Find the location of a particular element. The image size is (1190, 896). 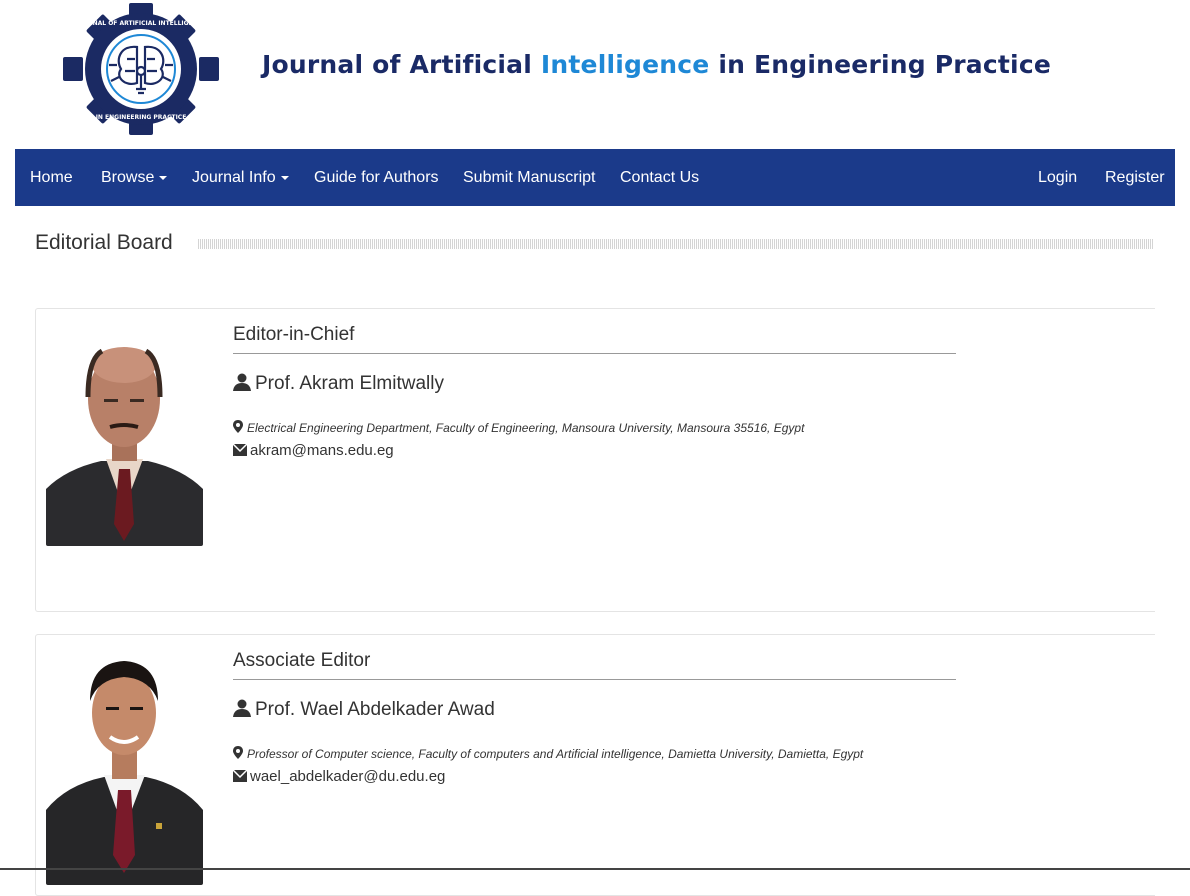

nav-contact-label: Contact Us is located at coordinates (660, 177).